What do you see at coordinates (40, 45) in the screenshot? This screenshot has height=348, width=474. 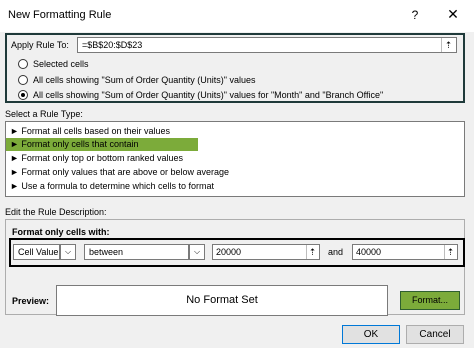 I see `apply-rule-label: Apply Rule To:` at bounding box center [40, 45].